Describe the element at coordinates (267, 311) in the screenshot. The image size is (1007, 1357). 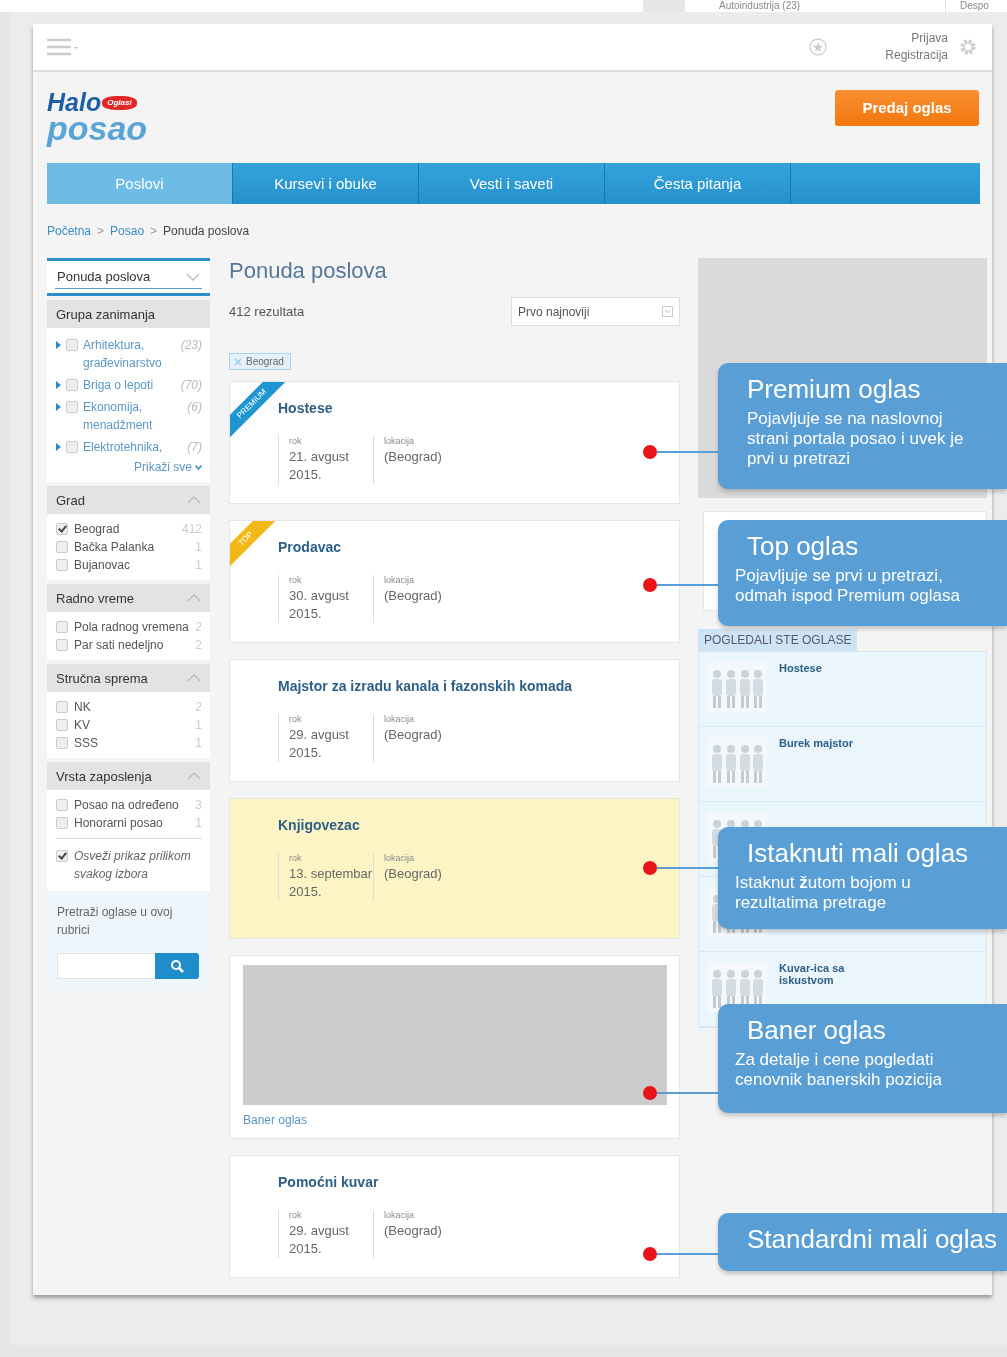
I see `result-count: 412 rezultata` at that location.